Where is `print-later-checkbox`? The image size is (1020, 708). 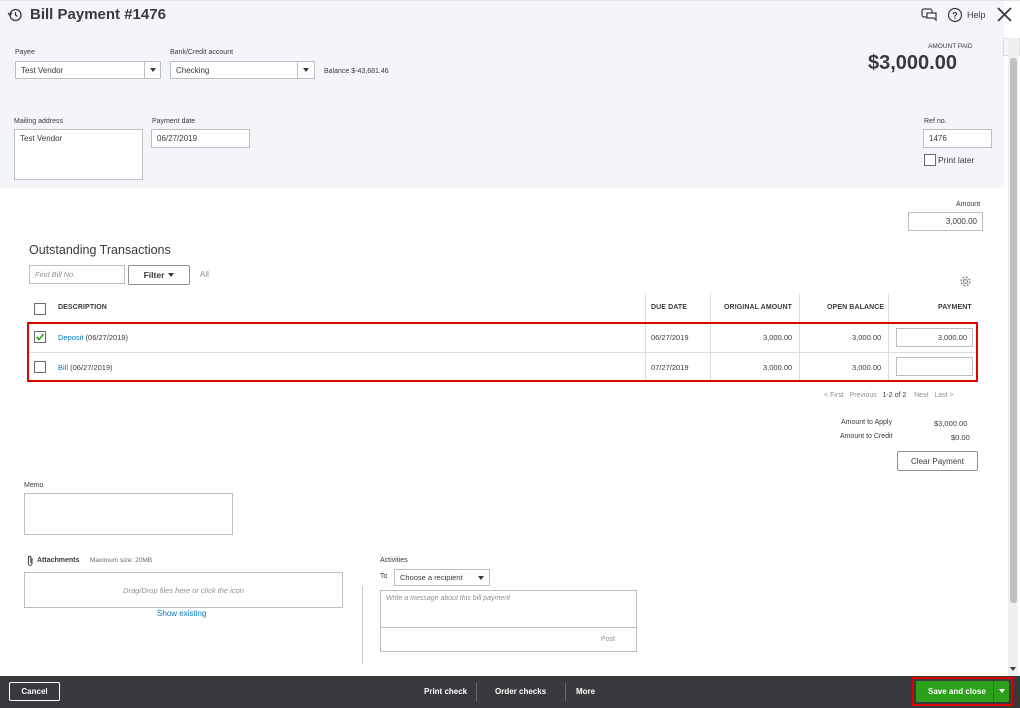
print-later-checkbox is located at coordinates (930, 160).